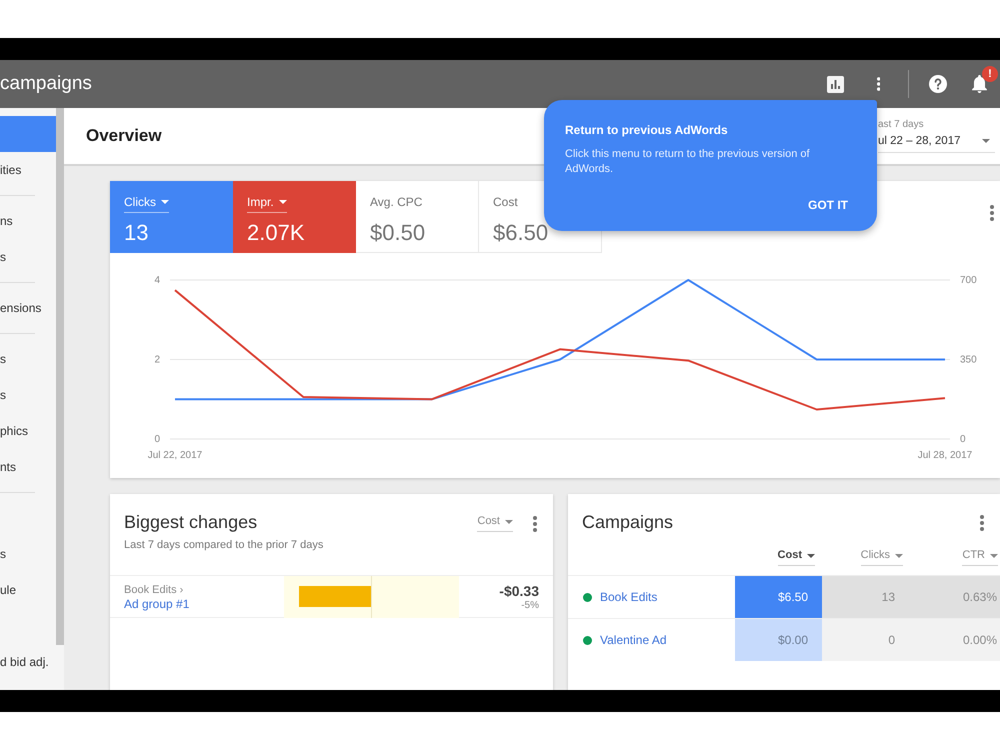 This screenshot has height=750, width=1000. I want to click on change-value: -$0.33, so click(519, 591).